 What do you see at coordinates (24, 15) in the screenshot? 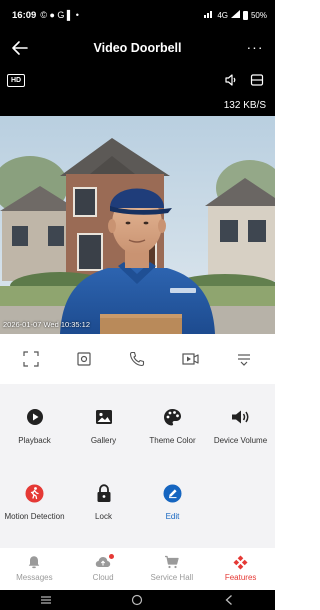
I see `status-time: 16:09` at bounding box center [24, 15].